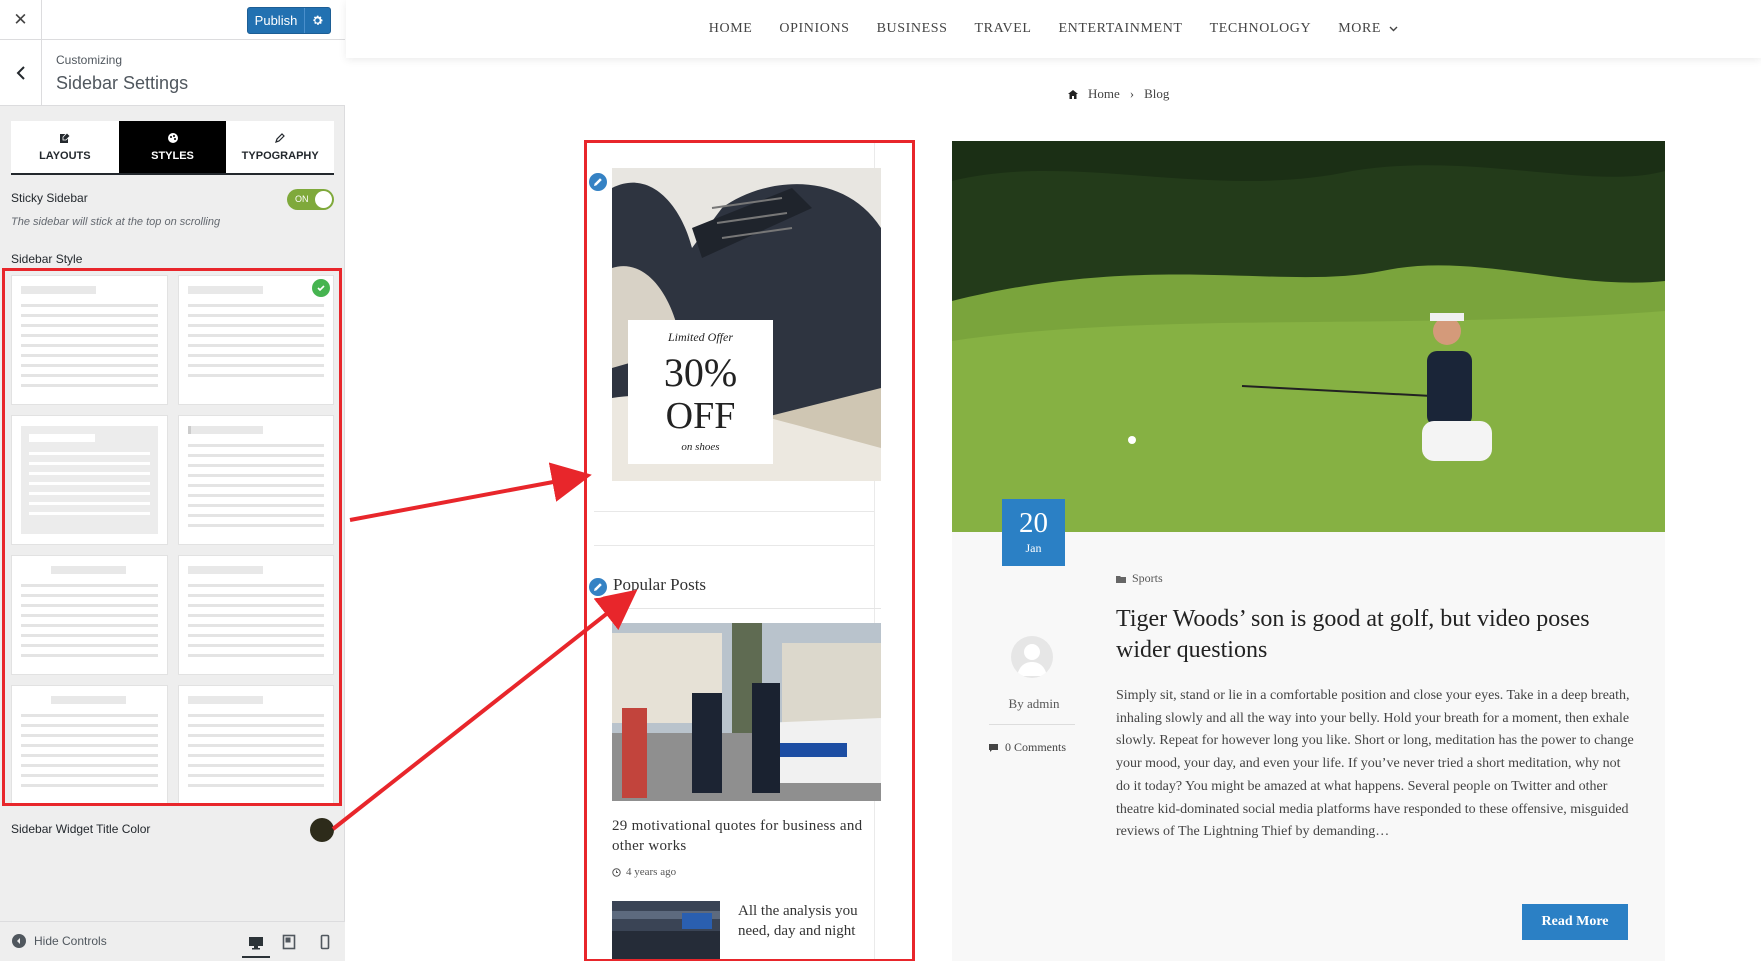  I want to click on toggle-state-text: ON, so click(302, 199).